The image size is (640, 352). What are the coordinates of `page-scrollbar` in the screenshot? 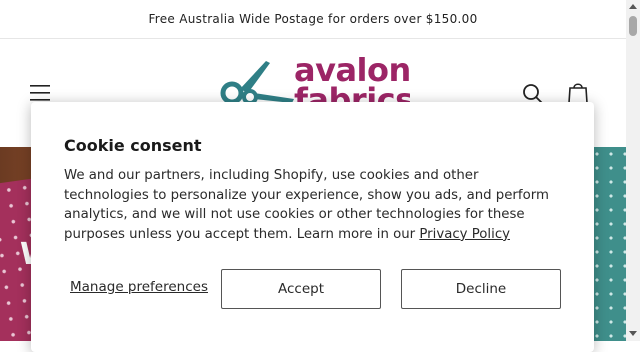 It's located at (633, 170).